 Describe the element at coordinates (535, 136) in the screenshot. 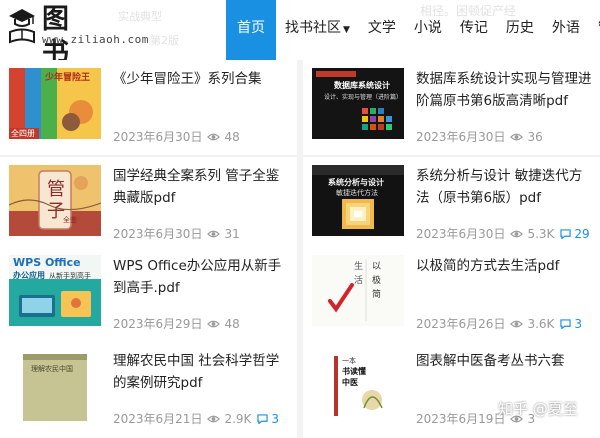

I see `view-count: 36` at that location.